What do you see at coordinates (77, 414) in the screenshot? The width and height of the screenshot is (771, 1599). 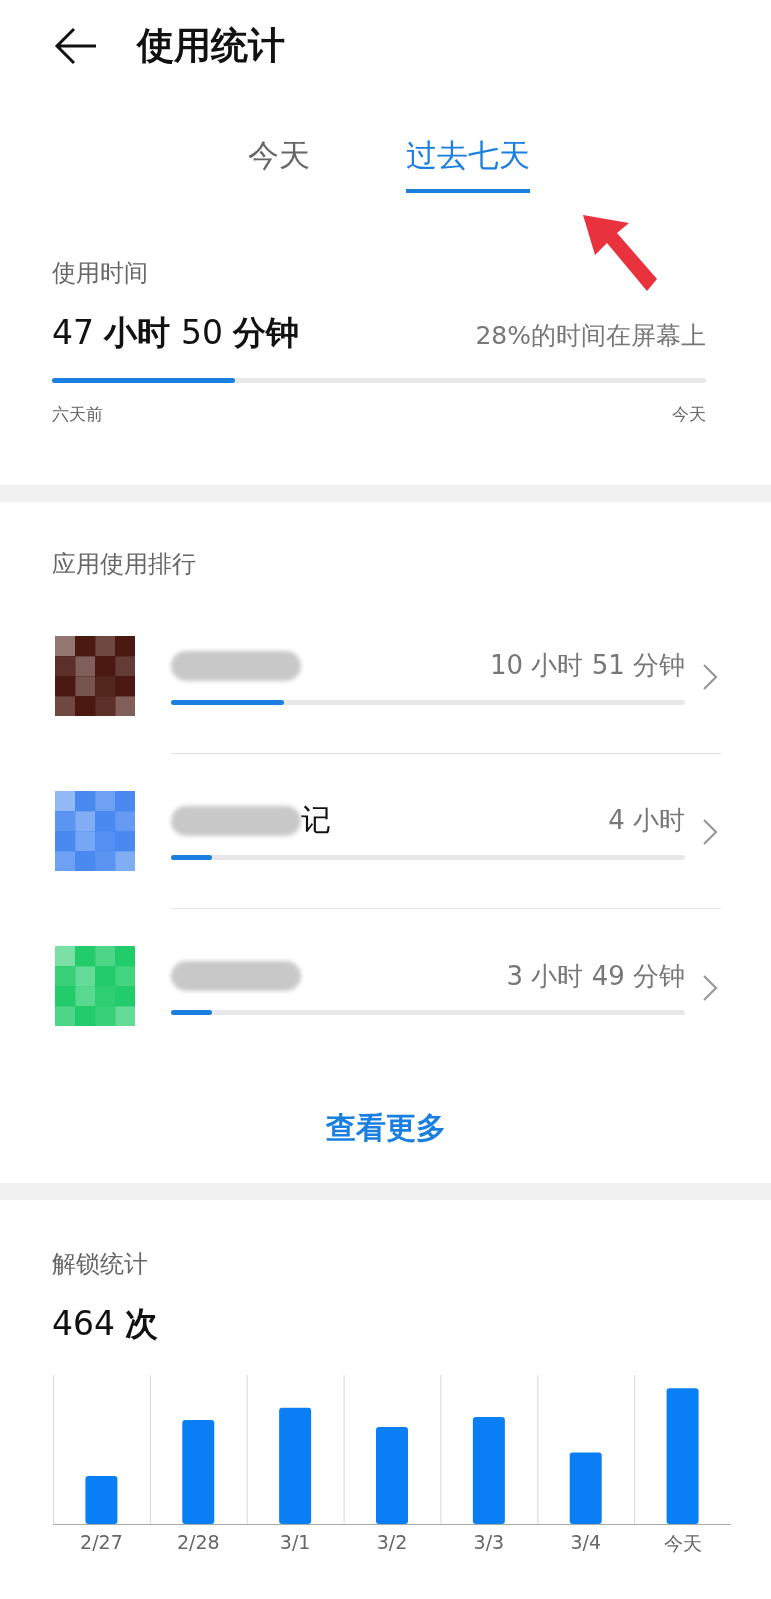 I see `range-start-label: 六天前` at bounding box center [77, 414].